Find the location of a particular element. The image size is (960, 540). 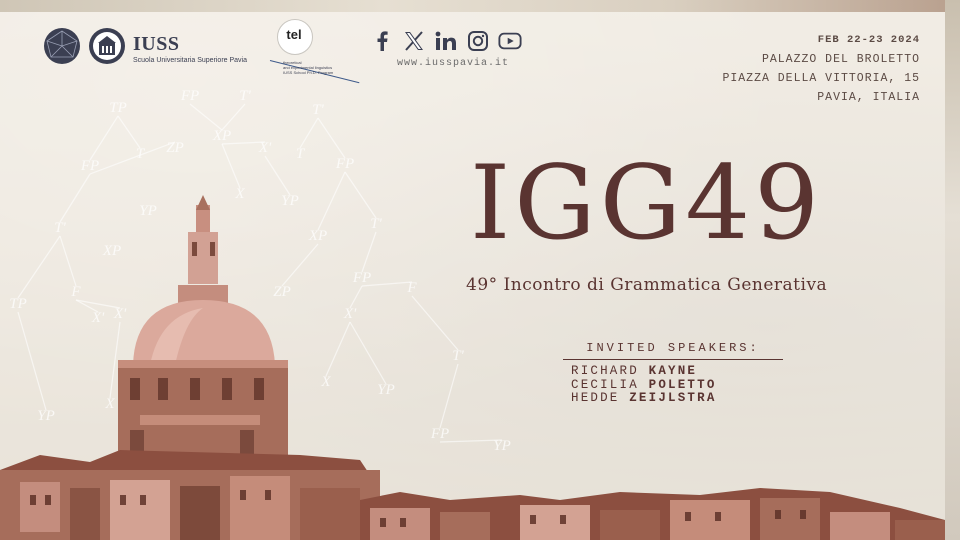

social-links is located at coordinates (446, 41).